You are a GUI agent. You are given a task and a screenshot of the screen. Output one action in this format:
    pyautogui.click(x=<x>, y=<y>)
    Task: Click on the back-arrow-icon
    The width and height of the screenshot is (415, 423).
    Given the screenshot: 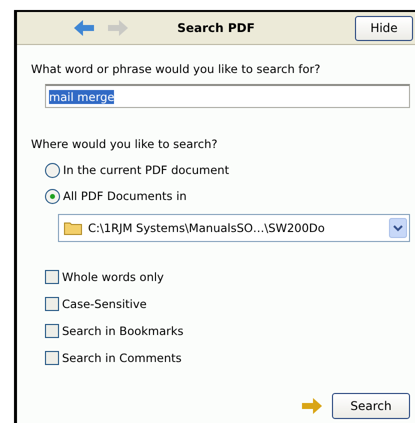 What is the action you would take?
    pyautogui.click(x=84, y=28)
    